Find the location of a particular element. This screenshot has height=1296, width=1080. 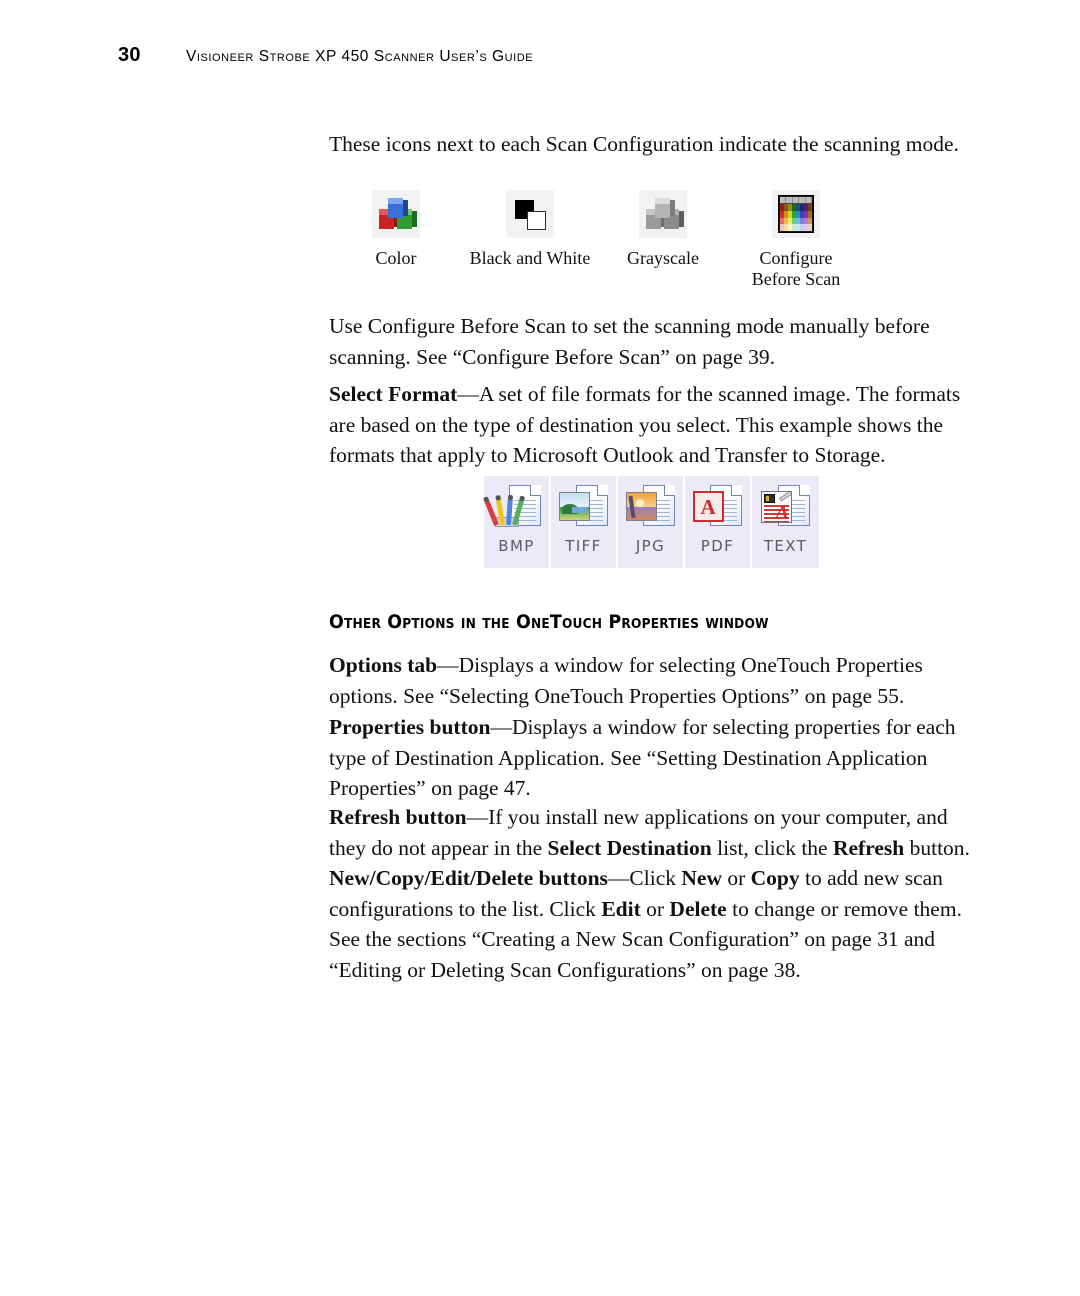

select-format-lead: Select Format is located at coordinates (393, 394).